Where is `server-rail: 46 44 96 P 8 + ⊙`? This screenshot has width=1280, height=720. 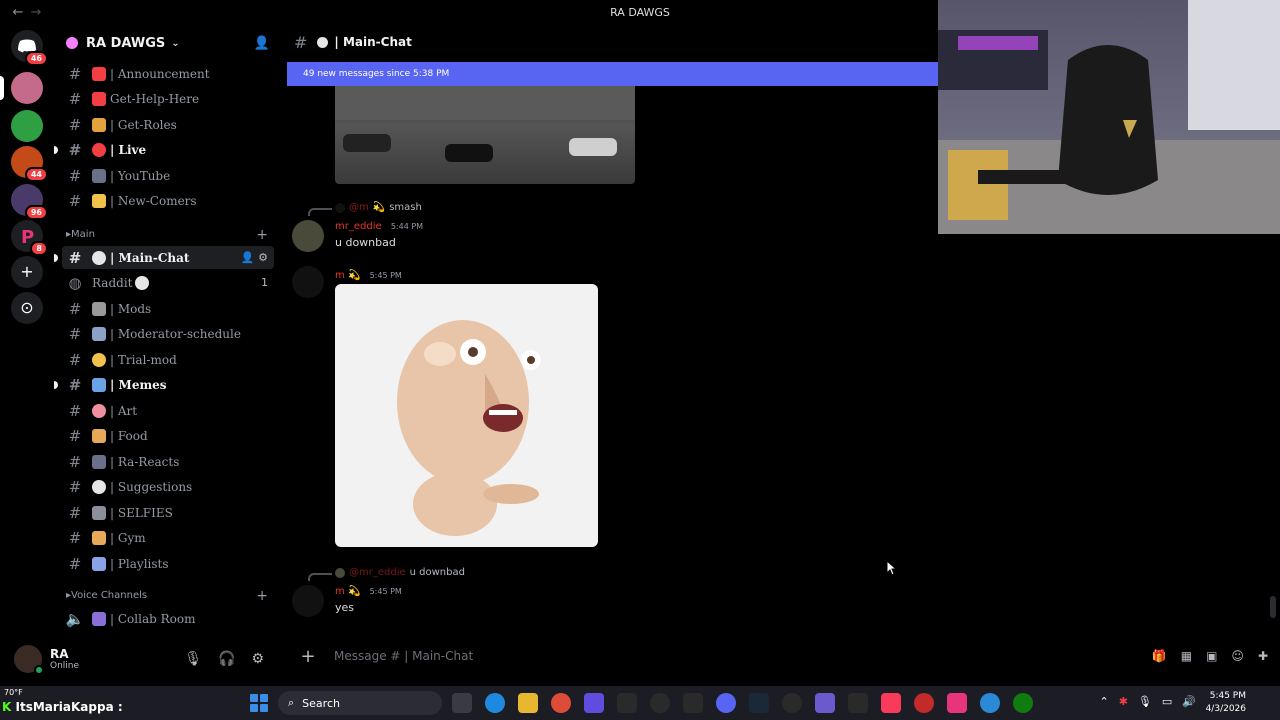
server-rail: 46 44 96 P 8 + ⊙ is located at coordinates (27, 331).